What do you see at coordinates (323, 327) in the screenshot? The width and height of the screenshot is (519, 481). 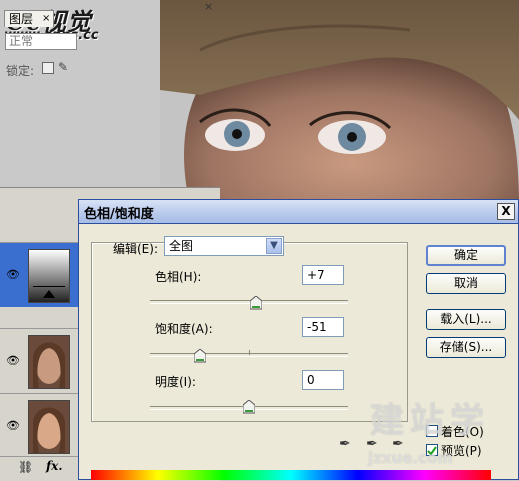 I see `saturation-input: -51` at bounding box center [323, 327].